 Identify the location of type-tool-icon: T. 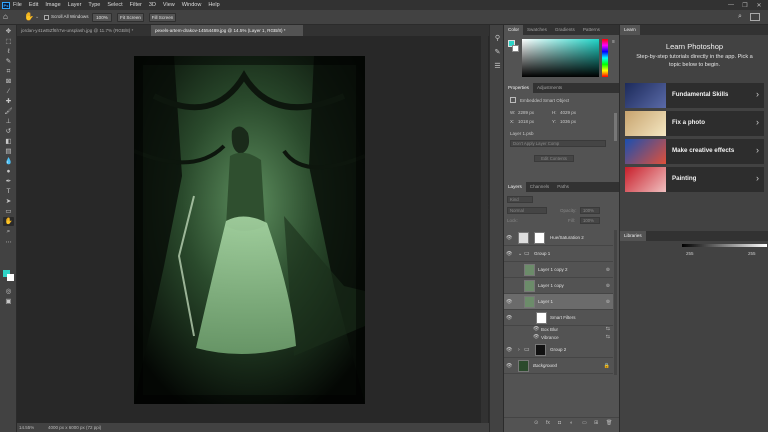
(8, 191).